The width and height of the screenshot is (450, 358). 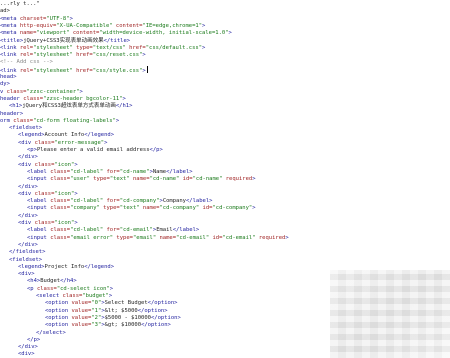 What do you see at coordinates (39, 230) in the screenshot?
I see `code-token: <label` at bounding box center [39, 230].